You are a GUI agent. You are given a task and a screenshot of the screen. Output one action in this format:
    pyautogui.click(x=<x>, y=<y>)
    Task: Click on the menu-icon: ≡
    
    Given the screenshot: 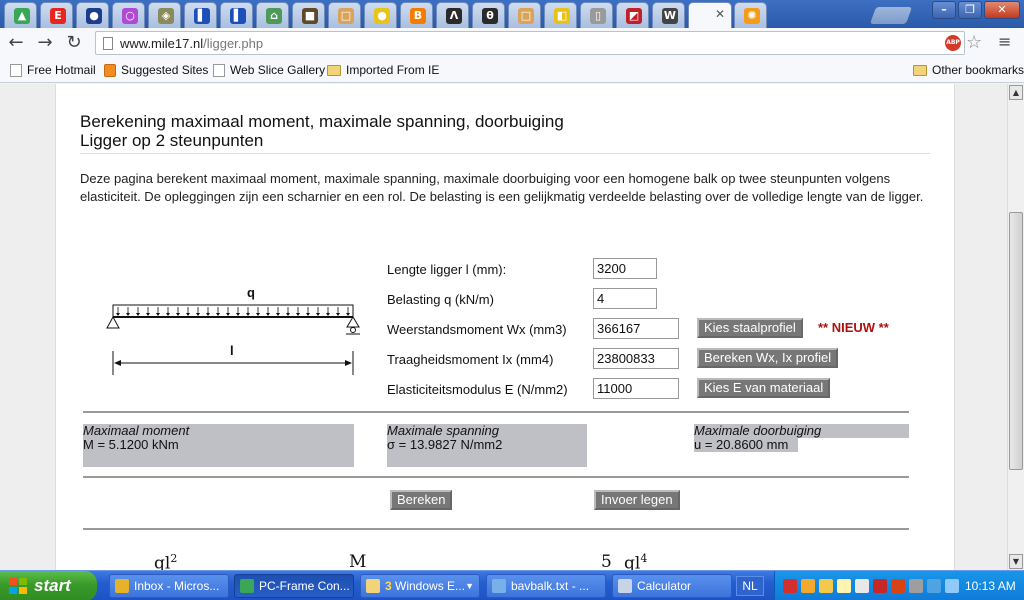 What is the action you would take?
    pyautogui.click(x=1004, y=41)
    